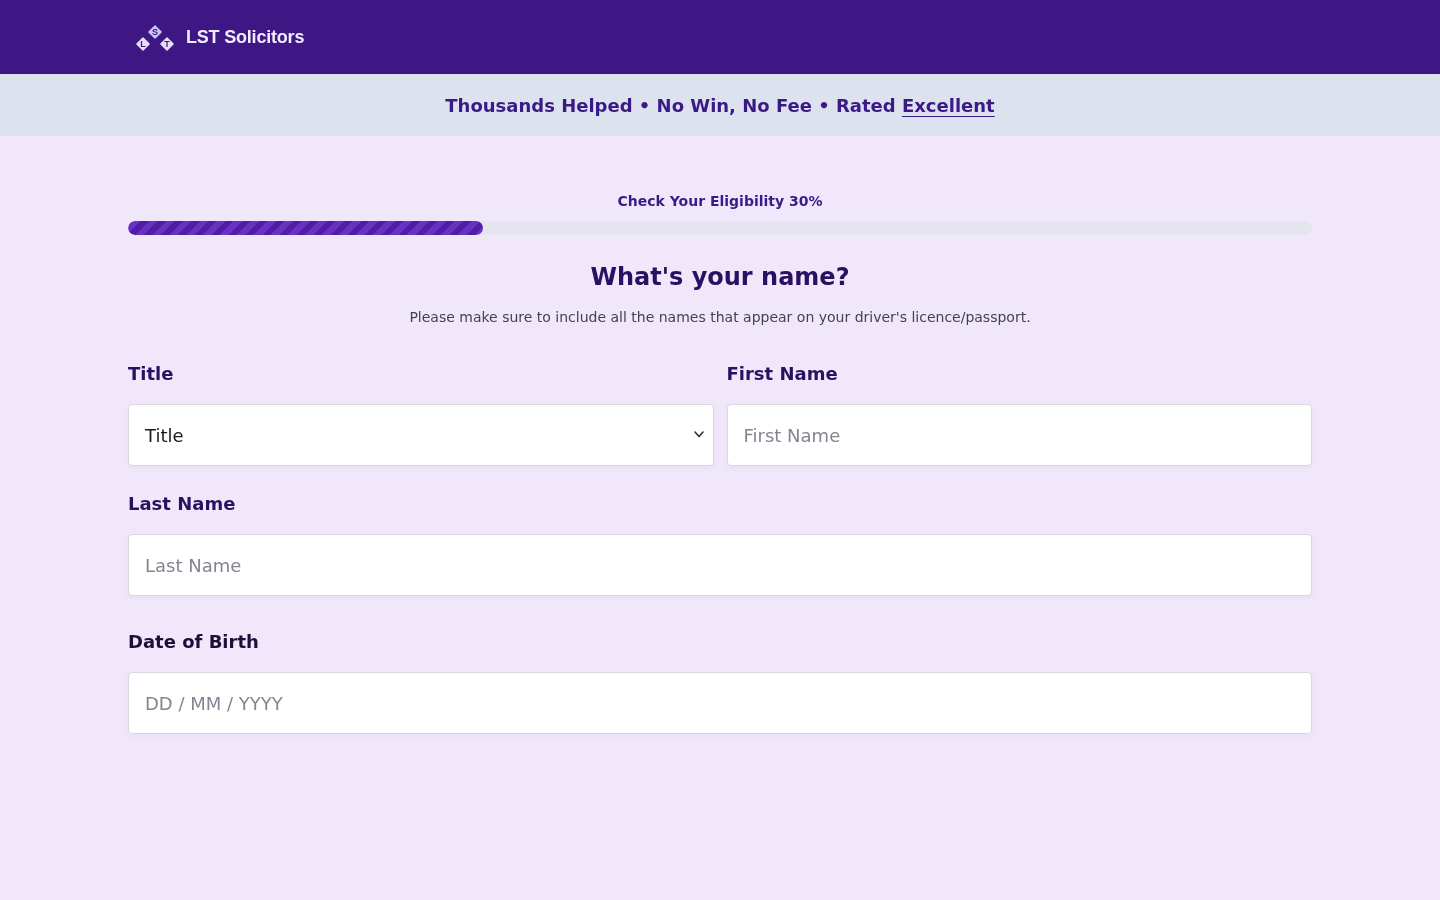 Image resolution: width=1440 pixels, height=900 pixels. What do you see at coordinates (151, 374) in the screenshot?
I see `field-label: Title` at bounding box center [151, 374].